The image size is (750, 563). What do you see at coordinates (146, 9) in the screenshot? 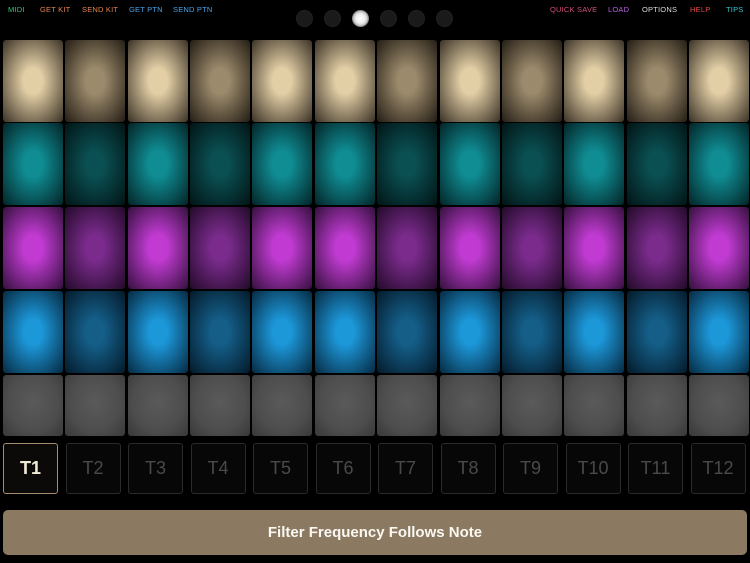
I see `get-ptn-button: GET PTN` at bounding box center [146, 9].